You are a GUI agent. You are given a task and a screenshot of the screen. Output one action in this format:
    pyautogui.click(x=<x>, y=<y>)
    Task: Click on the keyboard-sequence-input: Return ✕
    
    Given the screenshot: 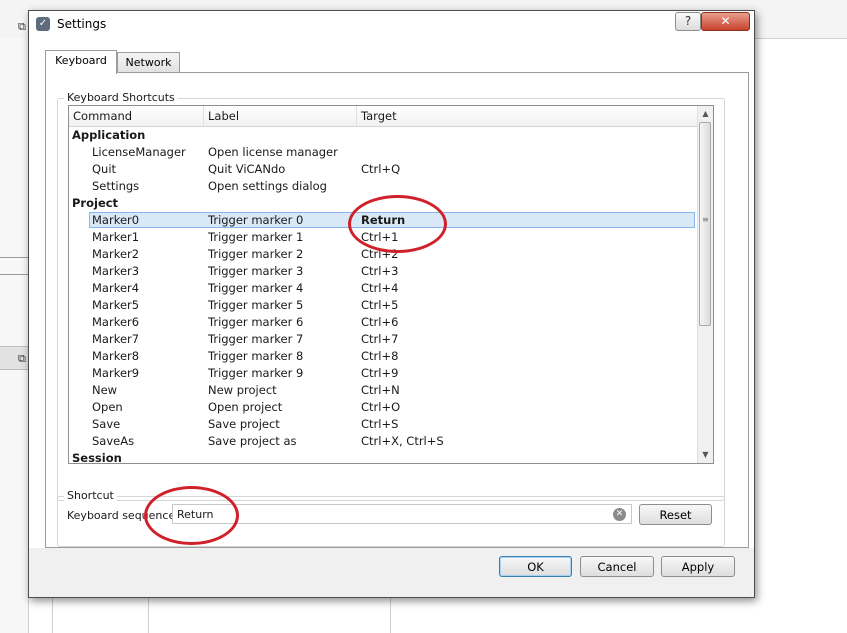 What is the action you would take?
    pyautogui.click(x=402, y=514)
    